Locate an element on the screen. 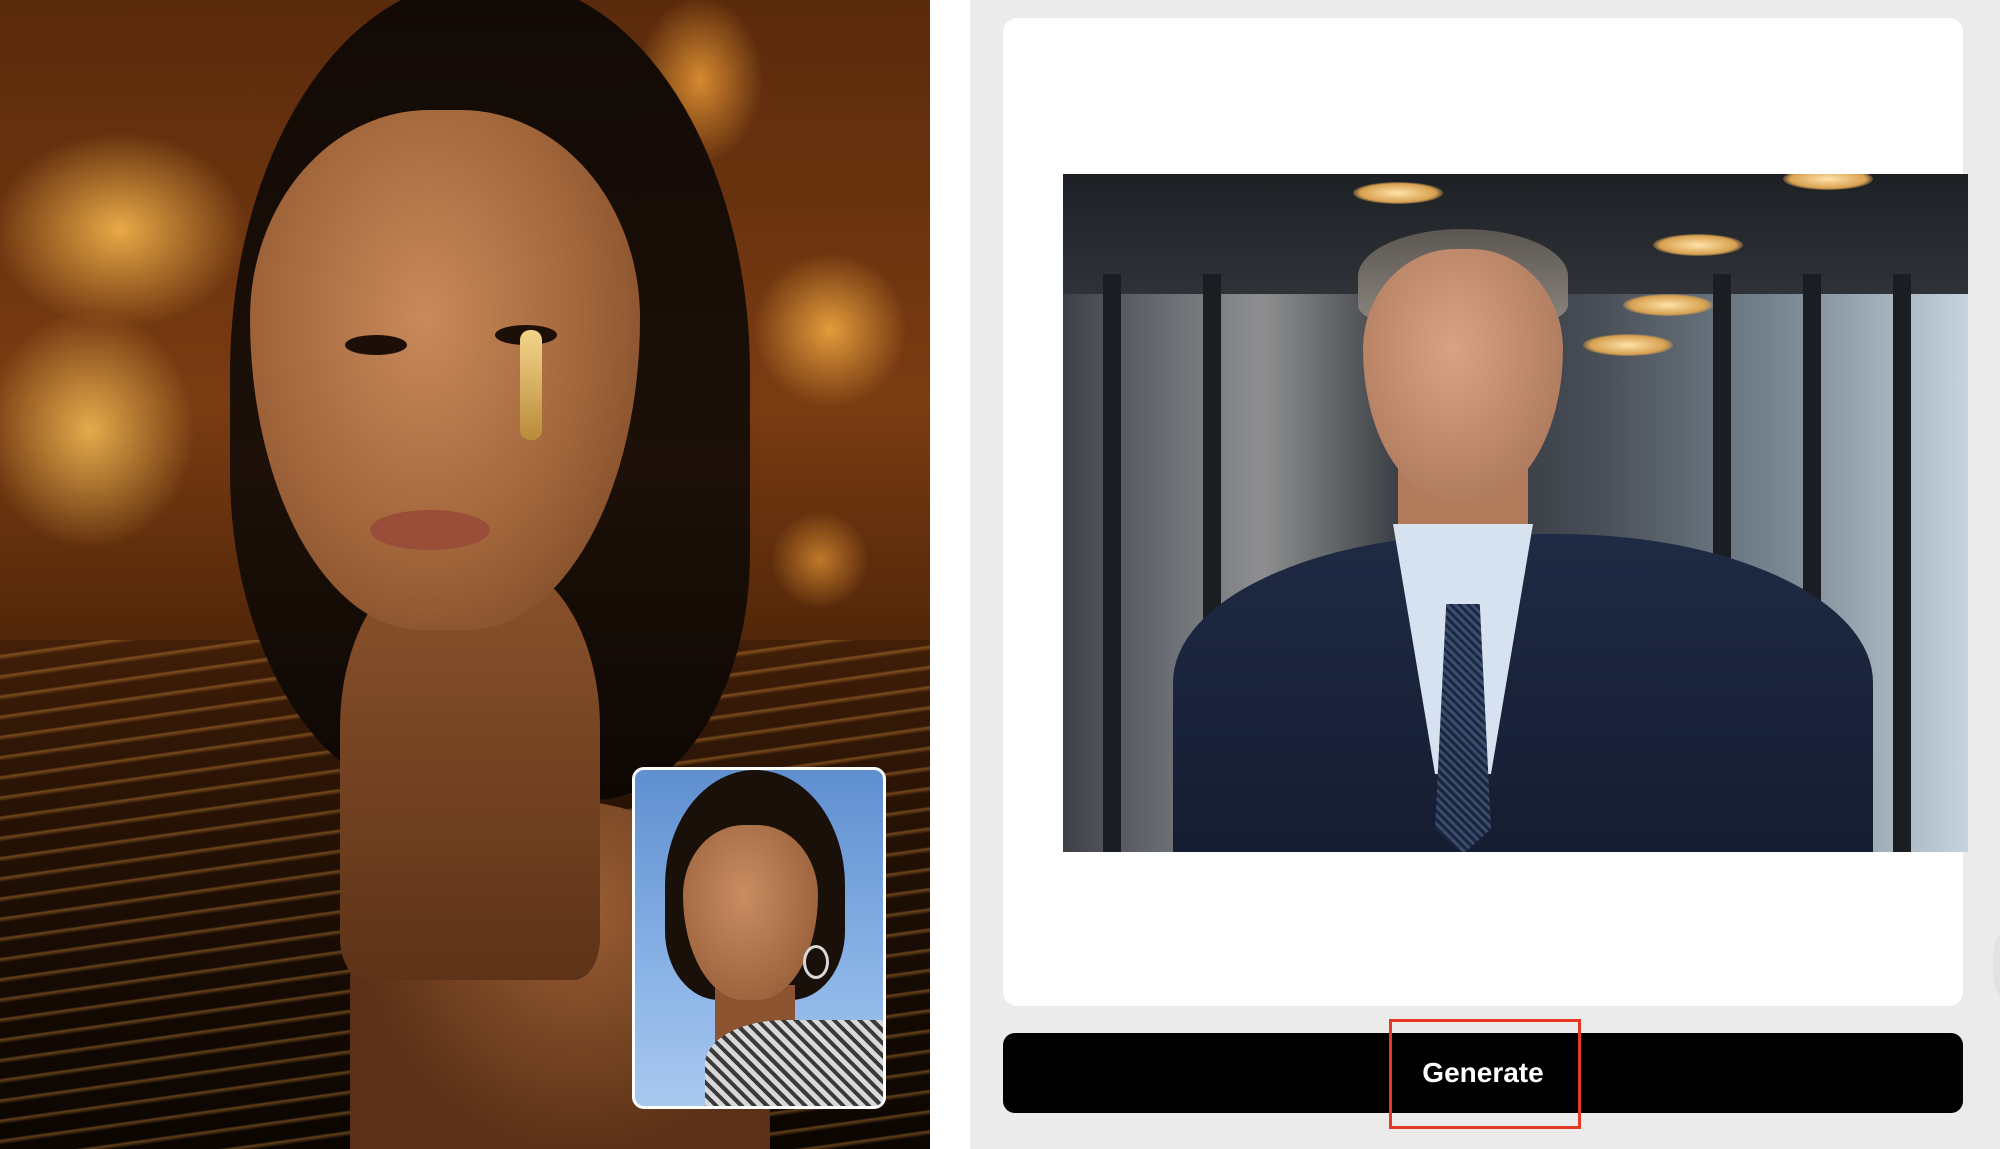 Image resolution: width=2000 pixels, height=1149 pixels. generate-button: Generate is located at coordinates (1483, 1073).